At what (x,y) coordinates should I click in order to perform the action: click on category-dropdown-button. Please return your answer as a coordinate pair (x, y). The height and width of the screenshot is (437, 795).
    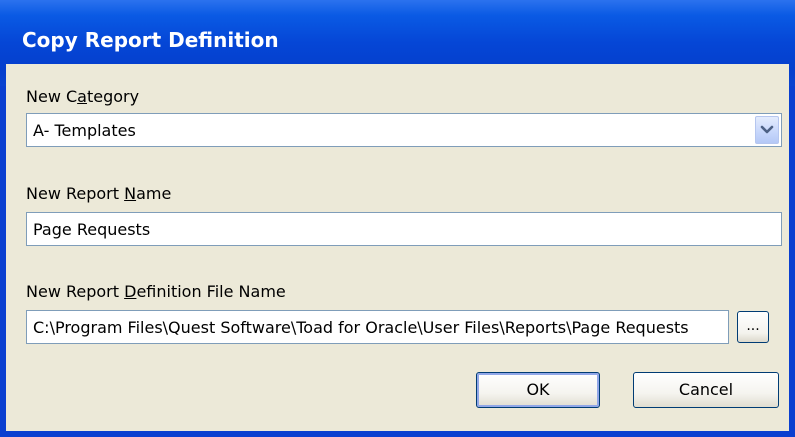
    Looking at the image, I should click on (767, 130).